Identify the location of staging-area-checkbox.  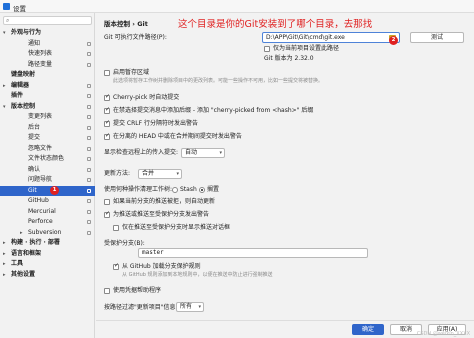
(107, 73).